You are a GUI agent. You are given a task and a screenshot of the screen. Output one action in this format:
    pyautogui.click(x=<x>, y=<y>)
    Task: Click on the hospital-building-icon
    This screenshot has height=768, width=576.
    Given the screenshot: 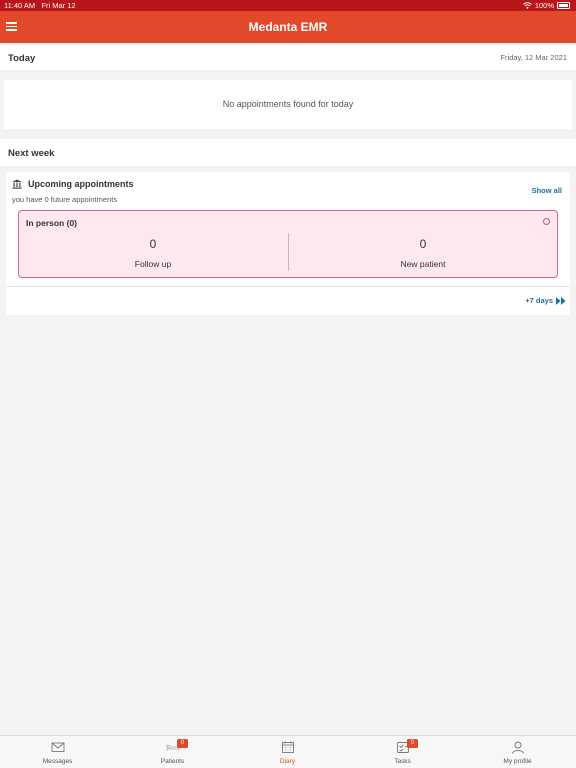 What is the action you would take?
    pyautogui.click(x=17, y=184)
    